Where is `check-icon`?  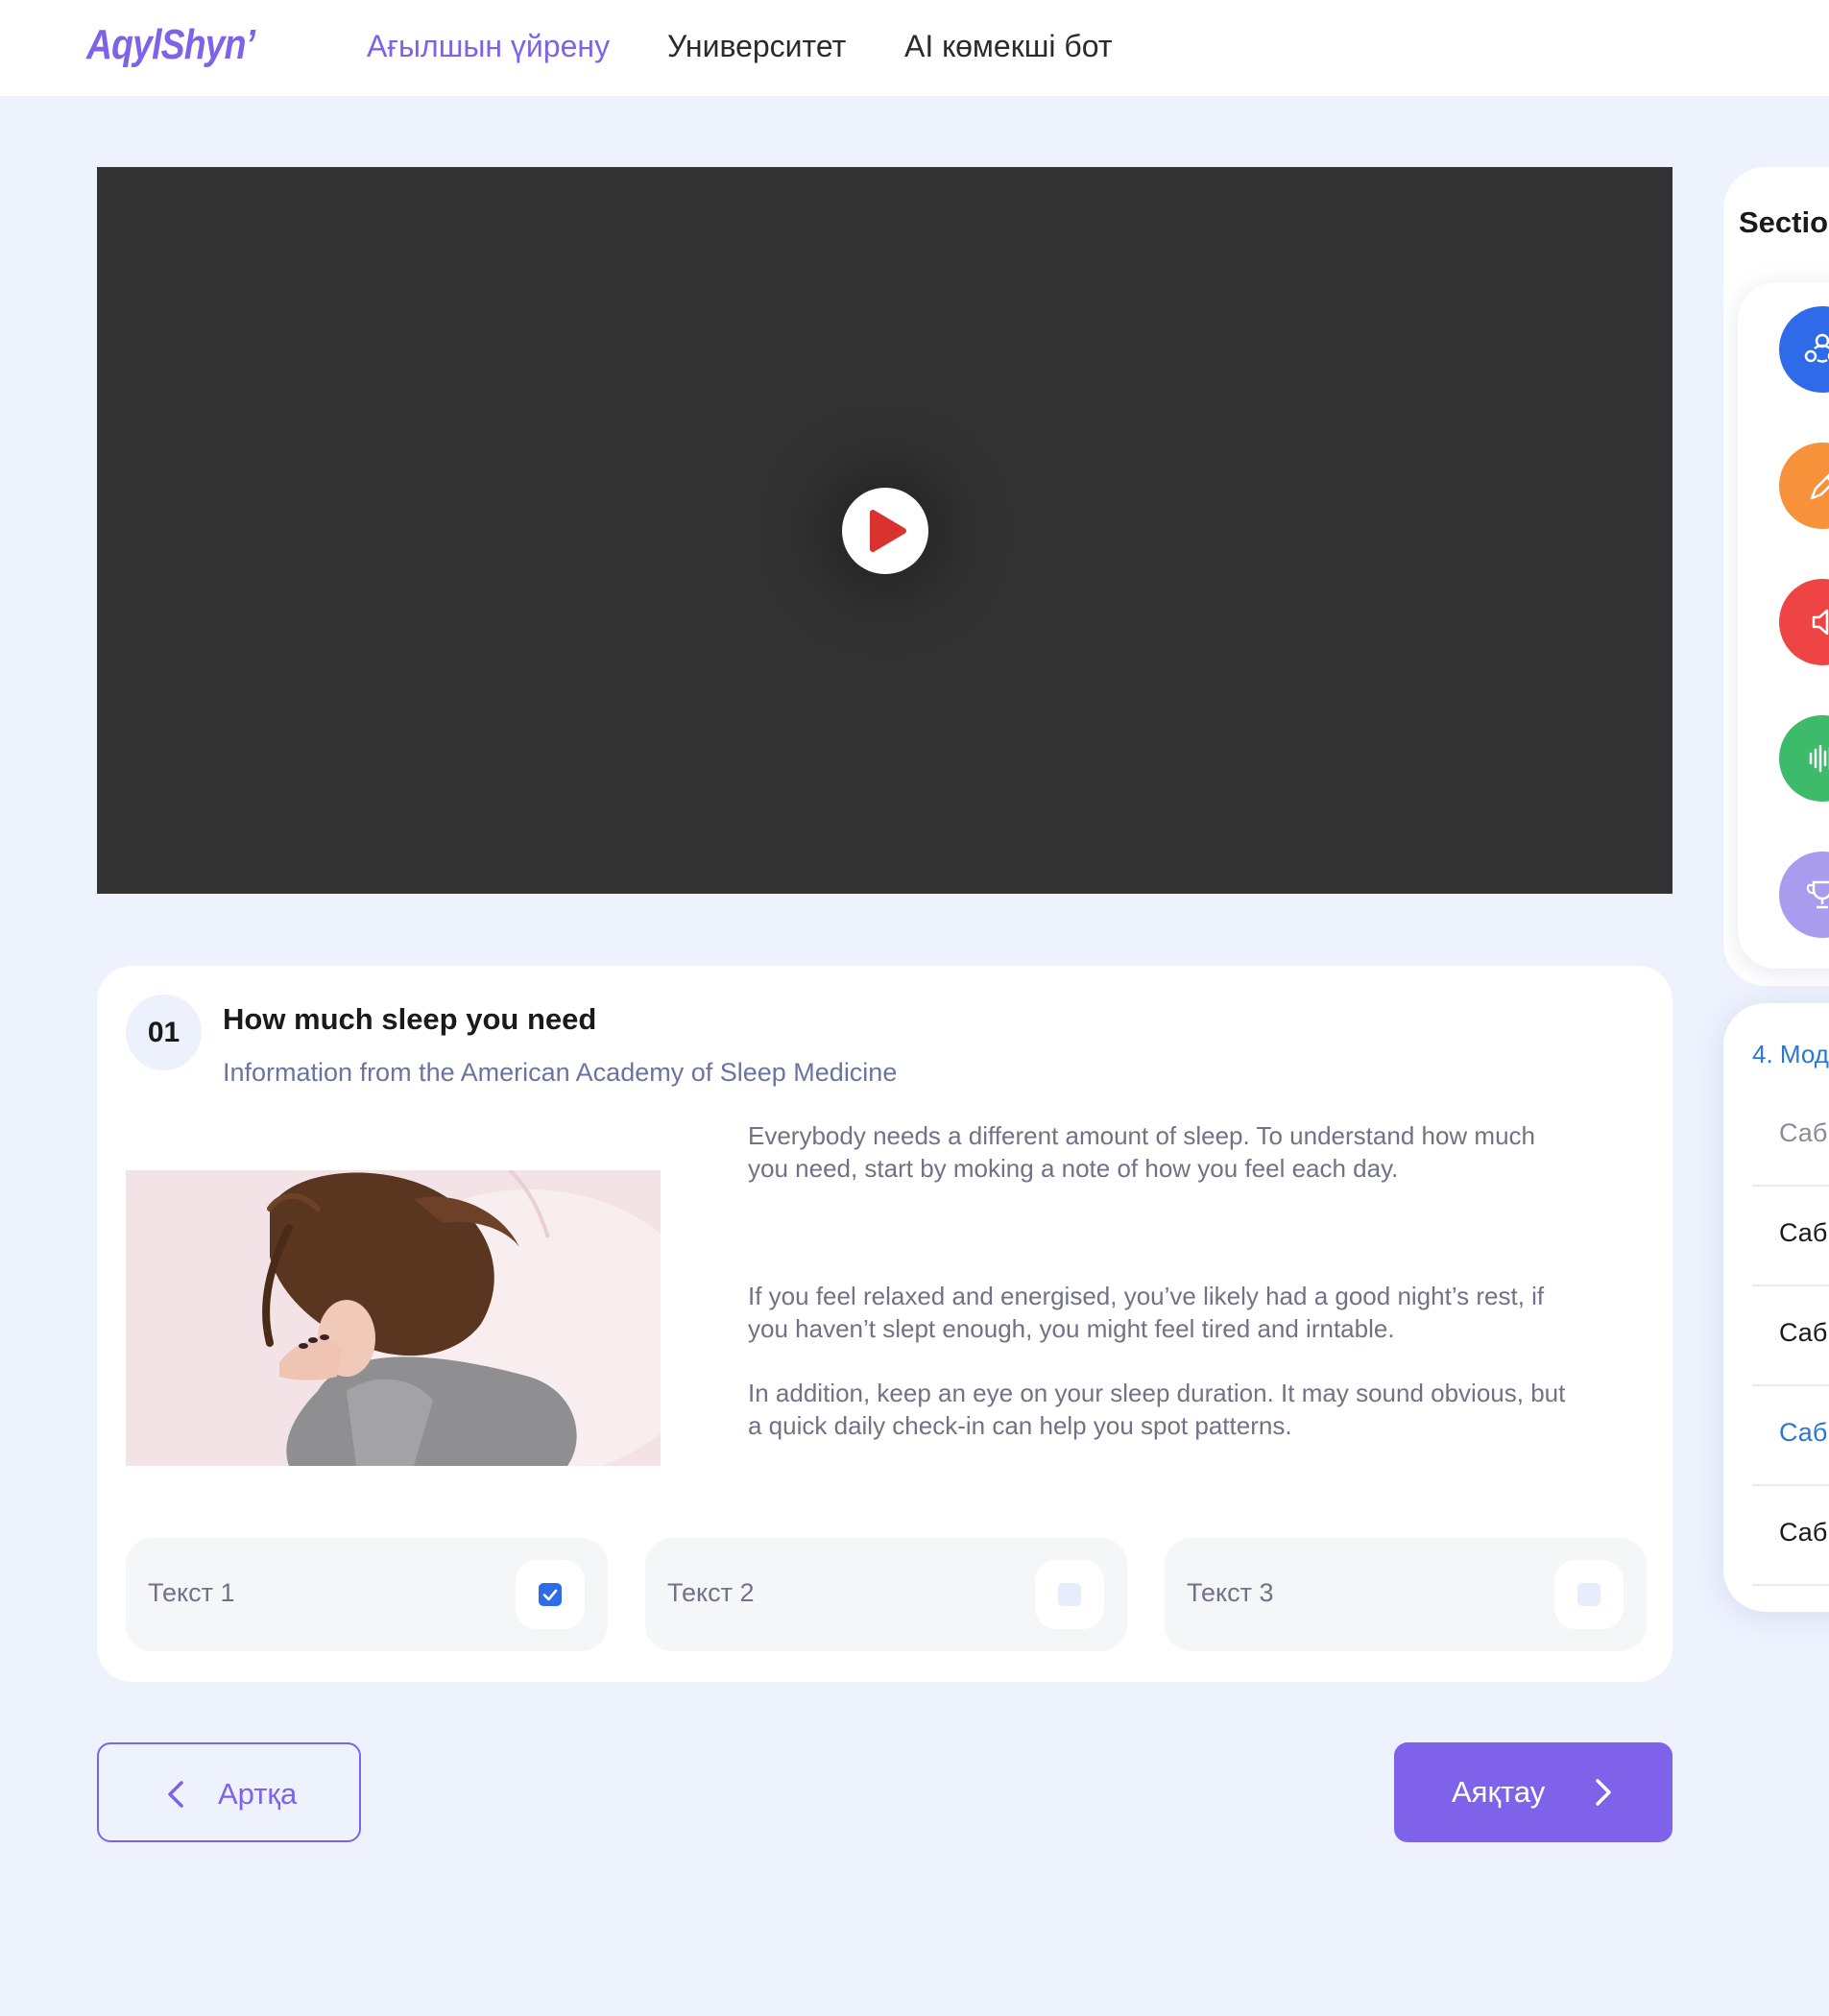 check-icon is located at coordinates (550, 1595).